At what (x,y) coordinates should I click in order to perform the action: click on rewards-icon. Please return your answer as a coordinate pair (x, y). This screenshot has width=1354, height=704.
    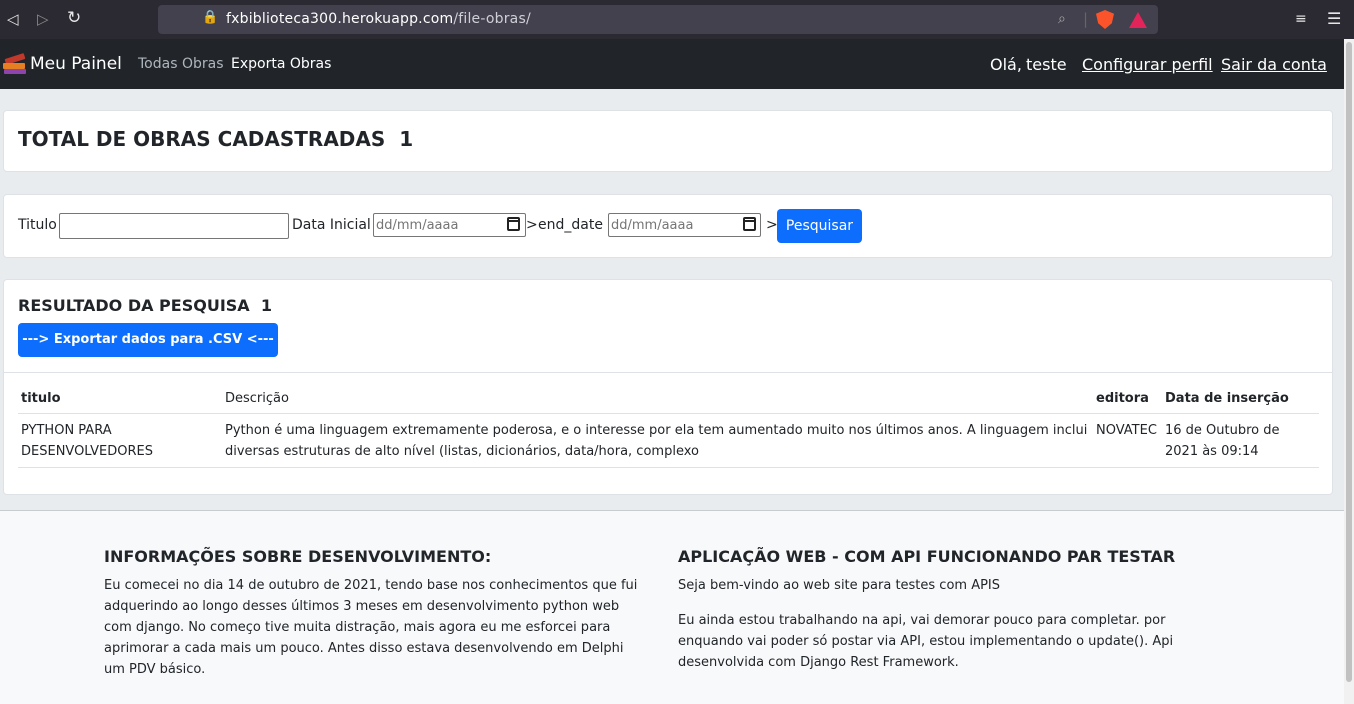
    Looking at the image, I should click on (1138, 20).